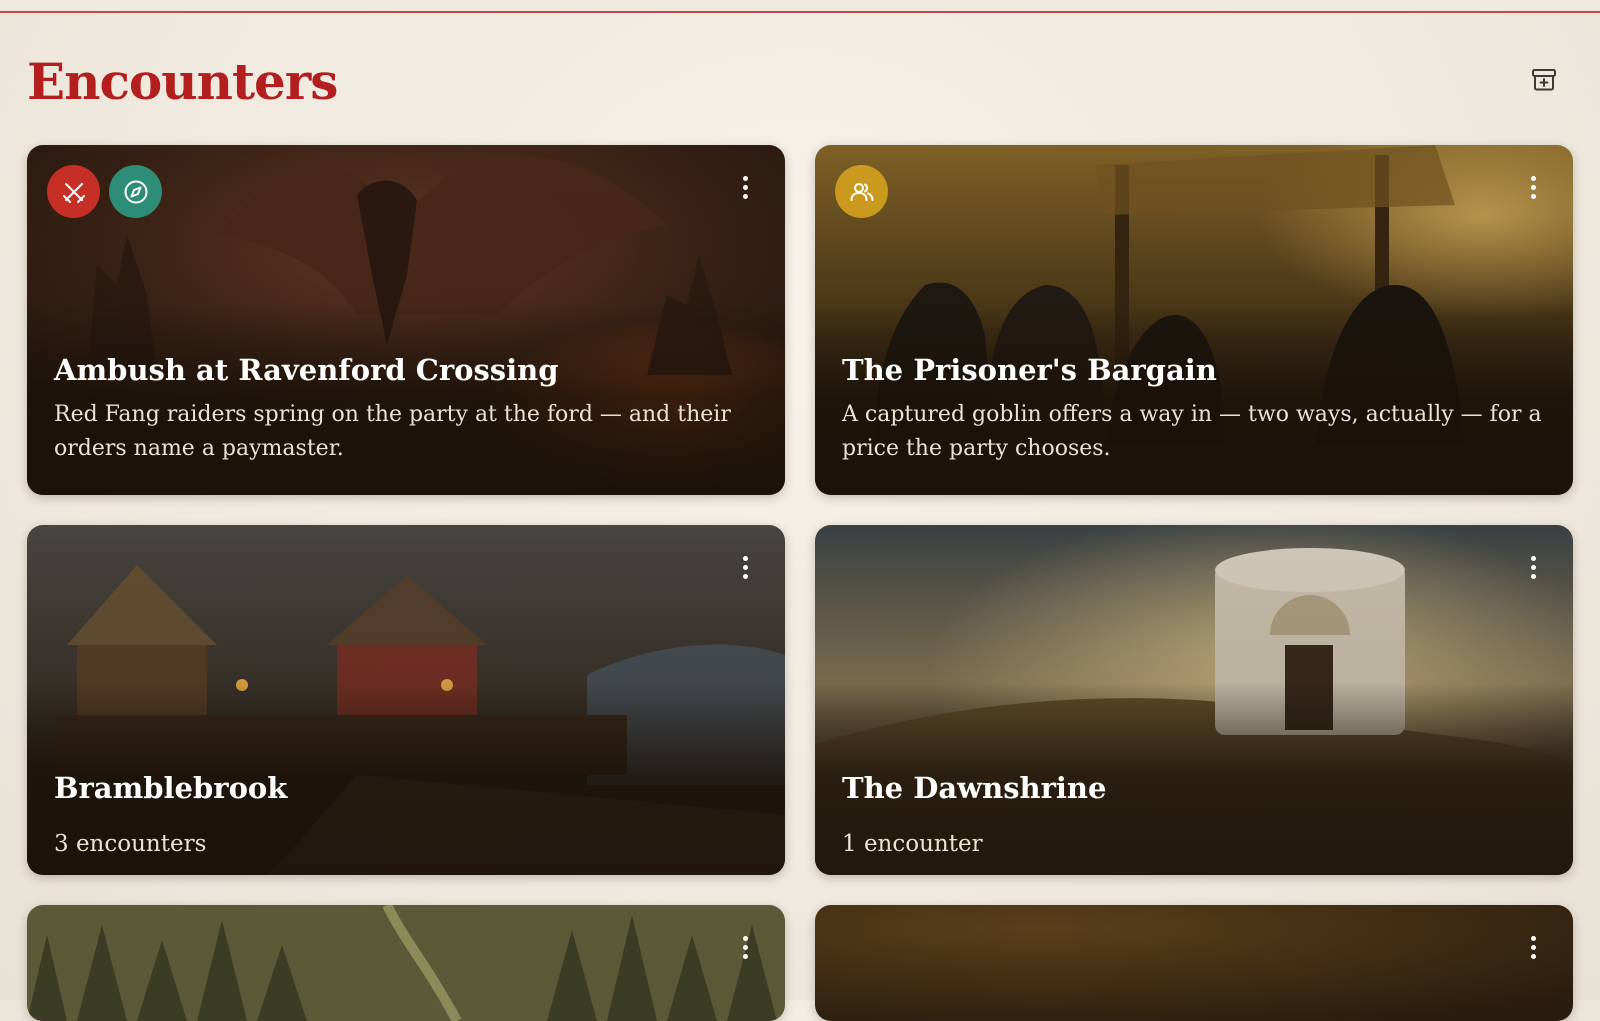 The height and width of the screenshot is (1021, 1600). I want to click on card-subtitle: 3 encounters, so click(130, 844).